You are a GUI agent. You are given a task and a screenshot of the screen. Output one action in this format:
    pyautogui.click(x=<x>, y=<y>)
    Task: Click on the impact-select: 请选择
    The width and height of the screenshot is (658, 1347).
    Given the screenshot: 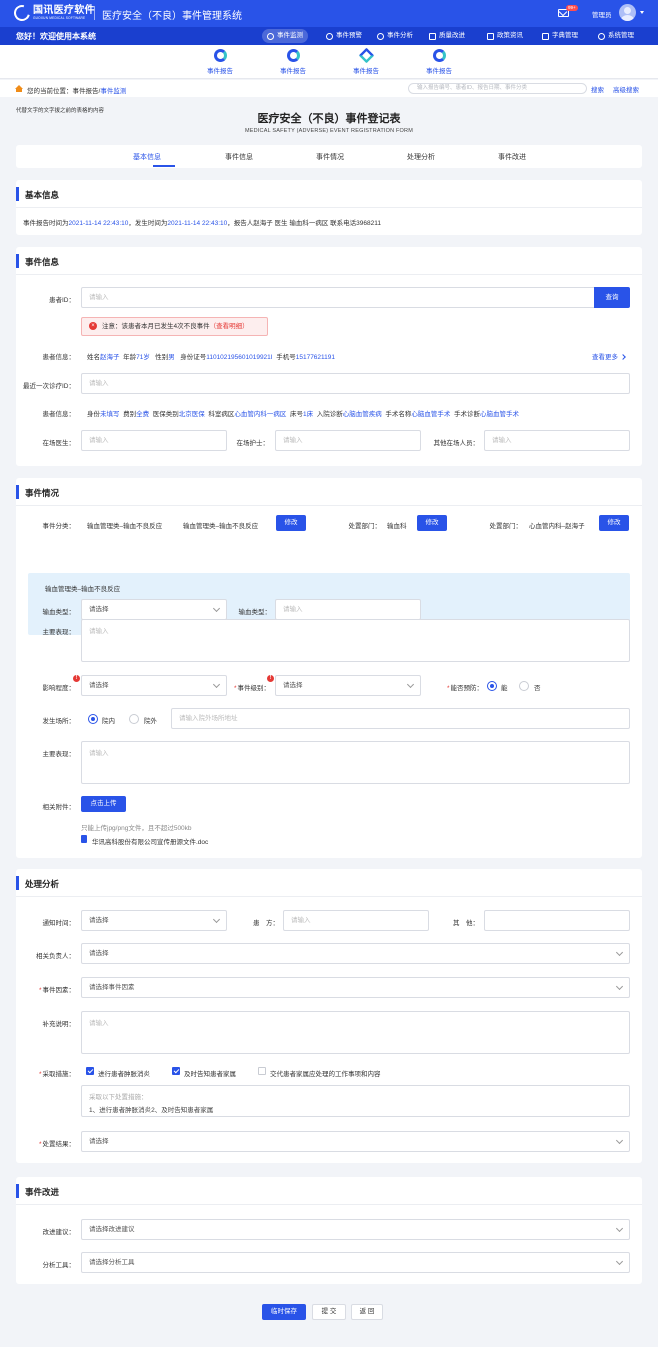 What is the action you would take?
    pyautogui.click(x=154, y=685)
    